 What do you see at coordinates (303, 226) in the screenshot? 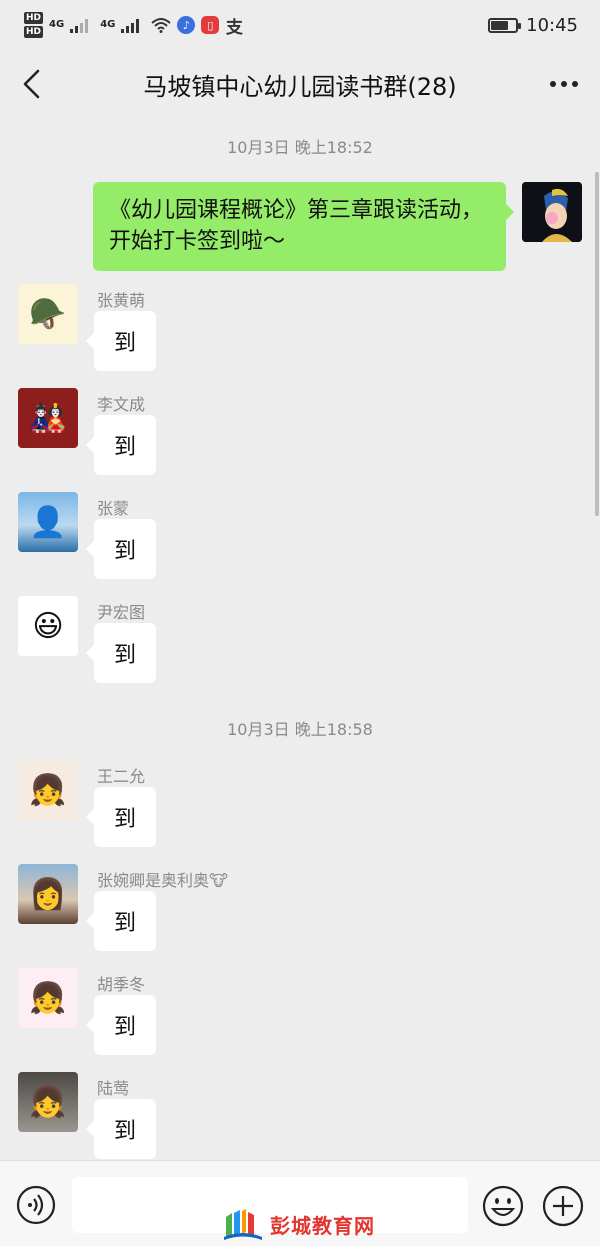
I see `sent-message-bubble: 《幼儿园课程概论》第三章跟读活动，开始打卡签到啦～` at bounding box center [303, 226].